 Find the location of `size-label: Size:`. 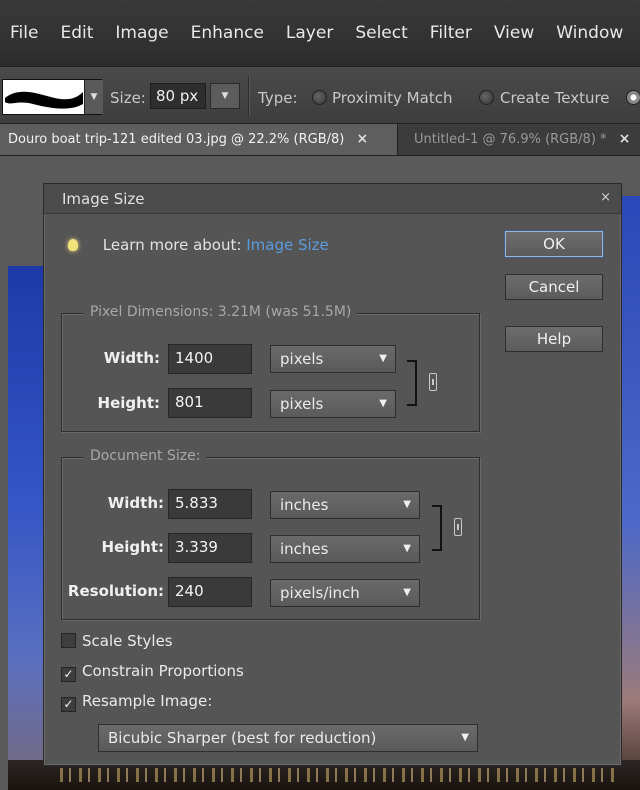

size-label: Size: is located at coordinates (128, 98).